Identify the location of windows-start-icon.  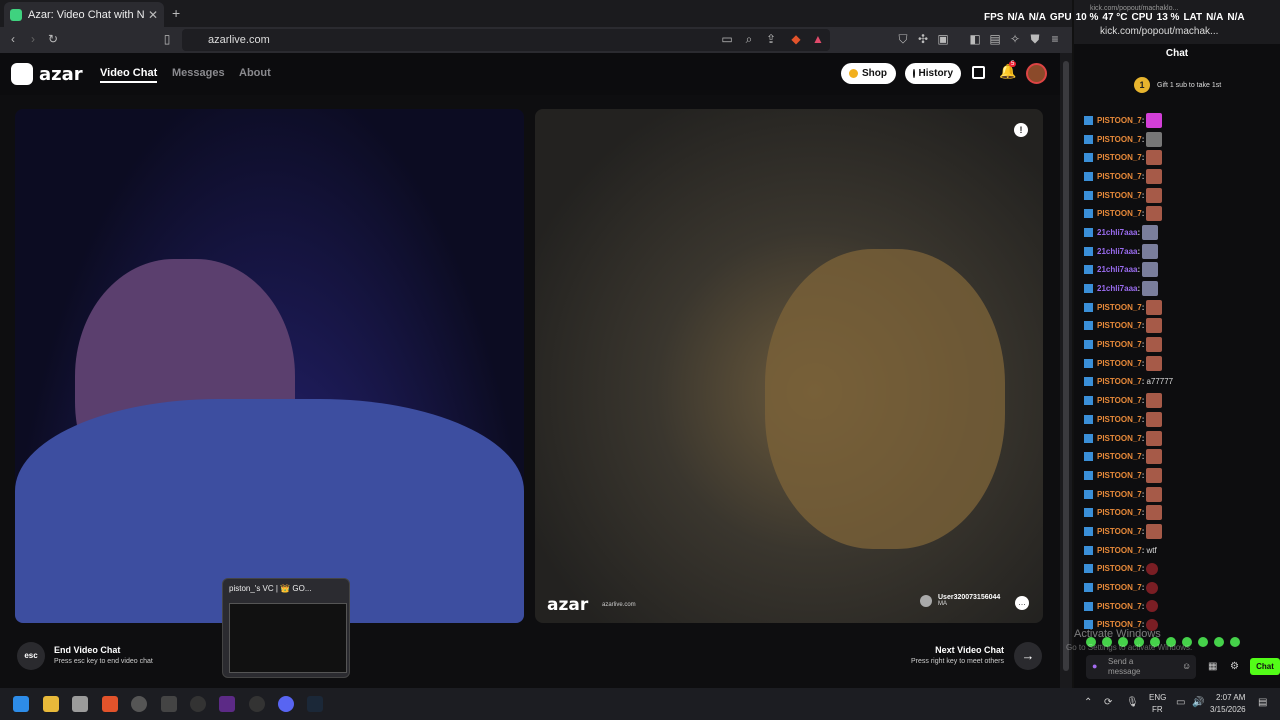
(21, 704).